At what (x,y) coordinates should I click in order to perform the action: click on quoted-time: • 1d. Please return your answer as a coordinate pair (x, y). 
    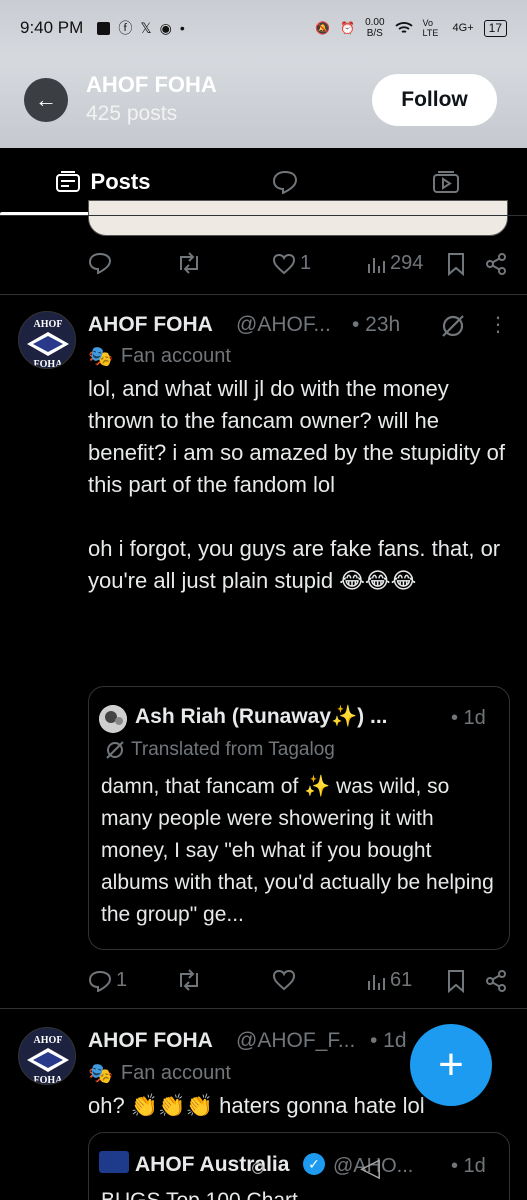
    Looking at the image, I should click on (468, 718).